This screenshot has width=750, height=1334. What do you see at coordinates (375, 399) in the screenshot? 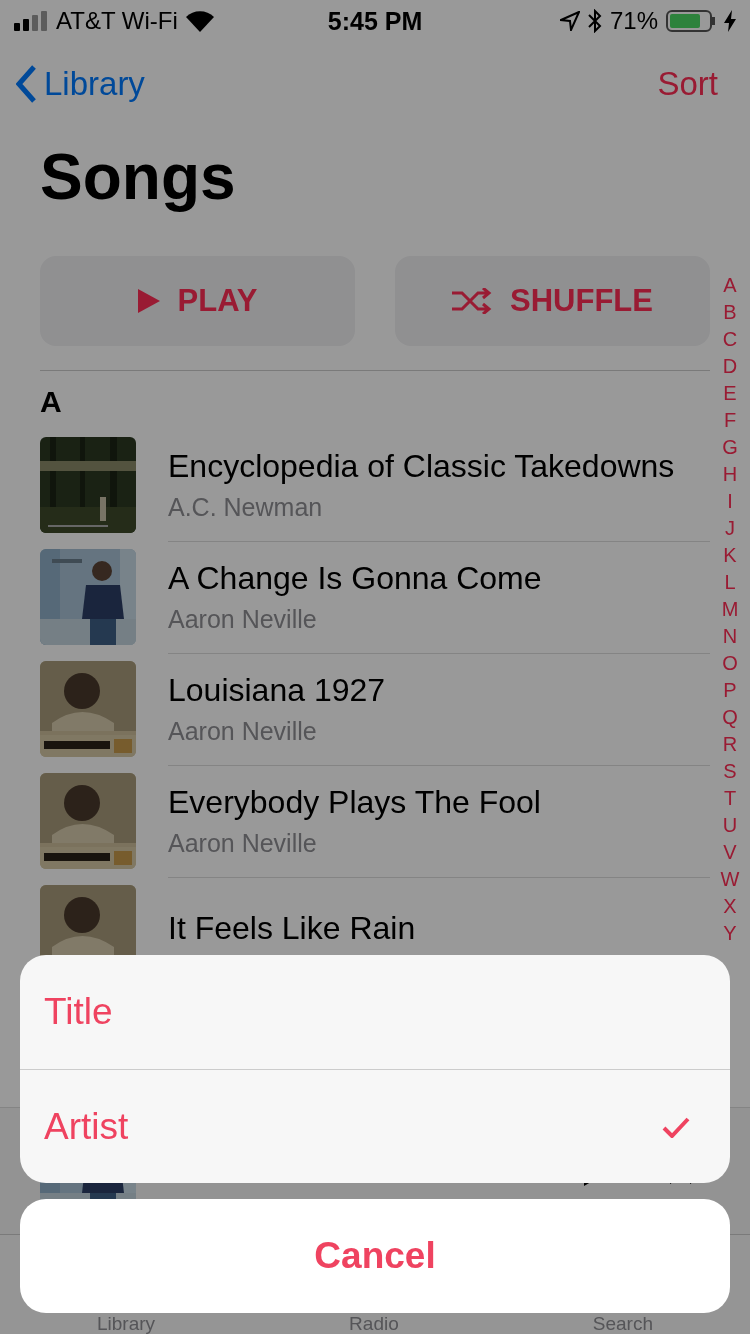
I see `section-header: A` at bounding box center [375, 399].